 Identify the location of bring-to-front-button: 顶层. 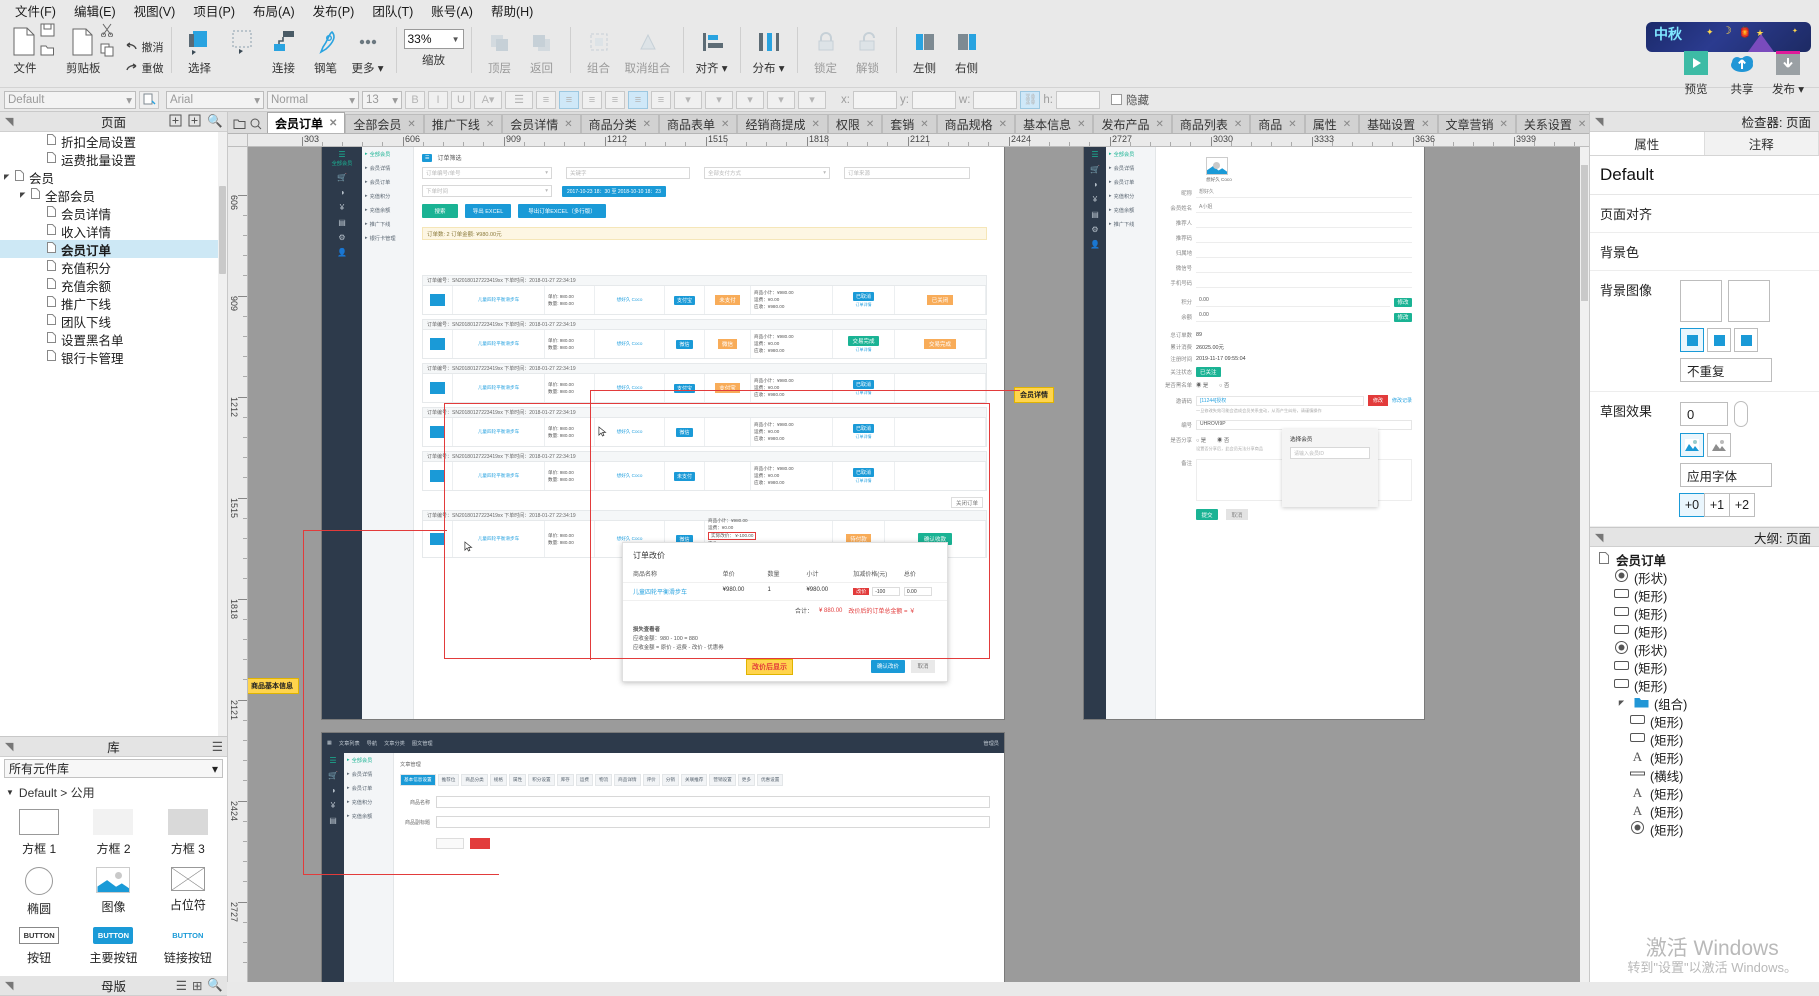
(500, 49).